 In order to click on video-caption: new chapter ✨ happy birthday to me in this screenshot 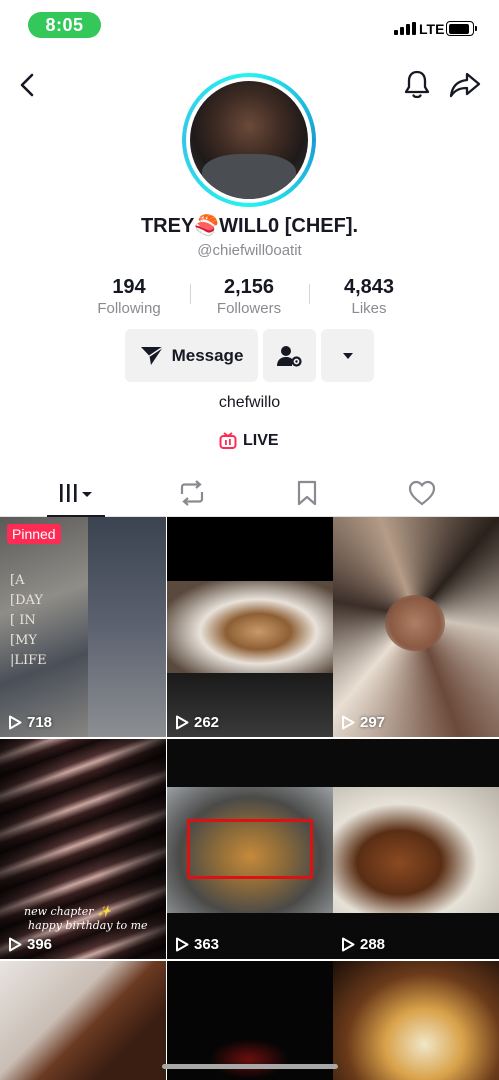, I will do `click(86, 918)`.